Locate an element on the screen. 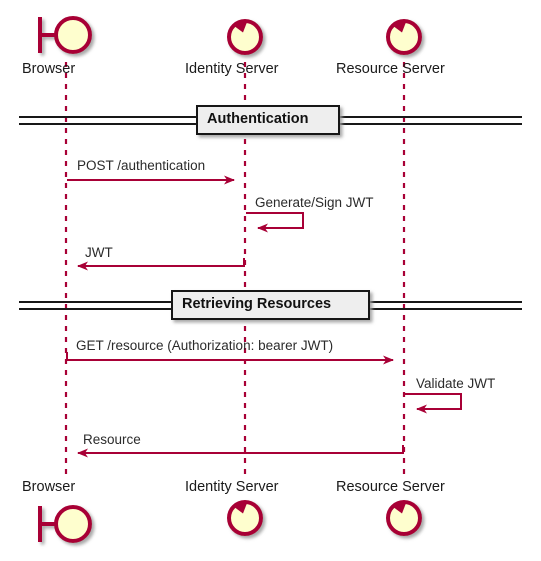 Image resolution: width=541 pixels, height=561 pixels. participant-label-browser-bottom: Browser is located at coordinates (49, 487).